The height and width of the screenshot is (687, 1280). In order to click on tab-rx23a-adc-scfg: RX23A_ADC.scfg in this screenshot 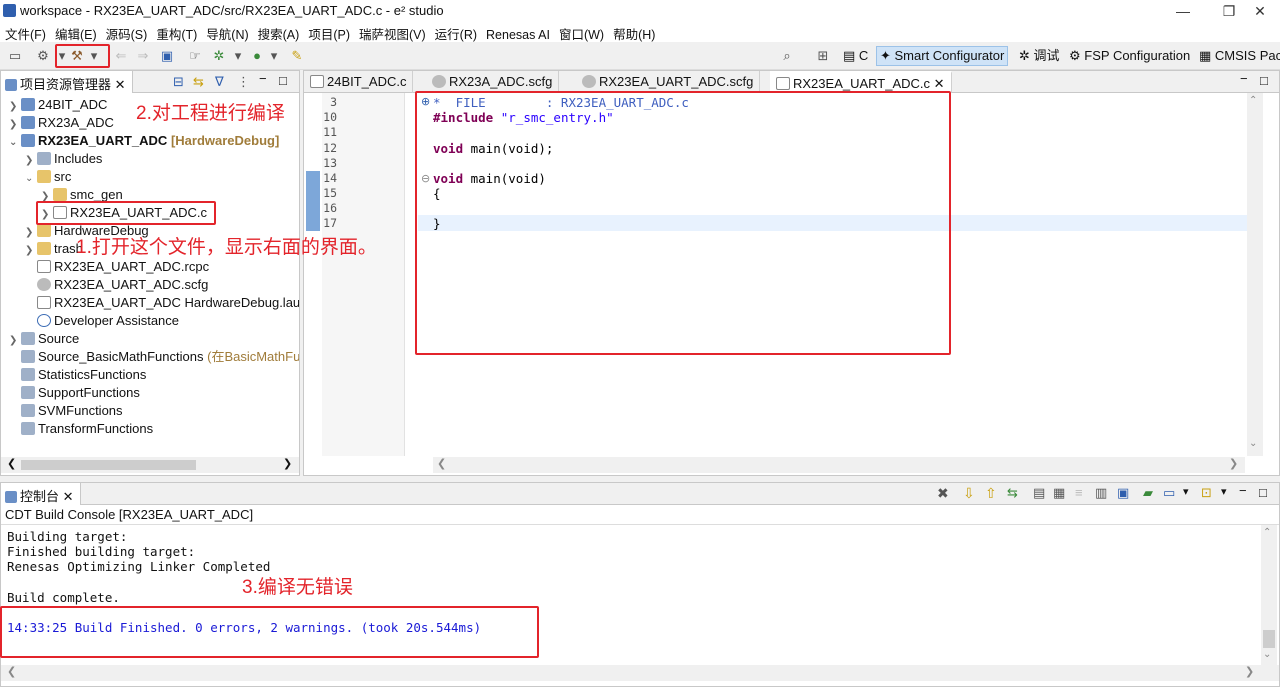, I will do `click(493, 82)`.